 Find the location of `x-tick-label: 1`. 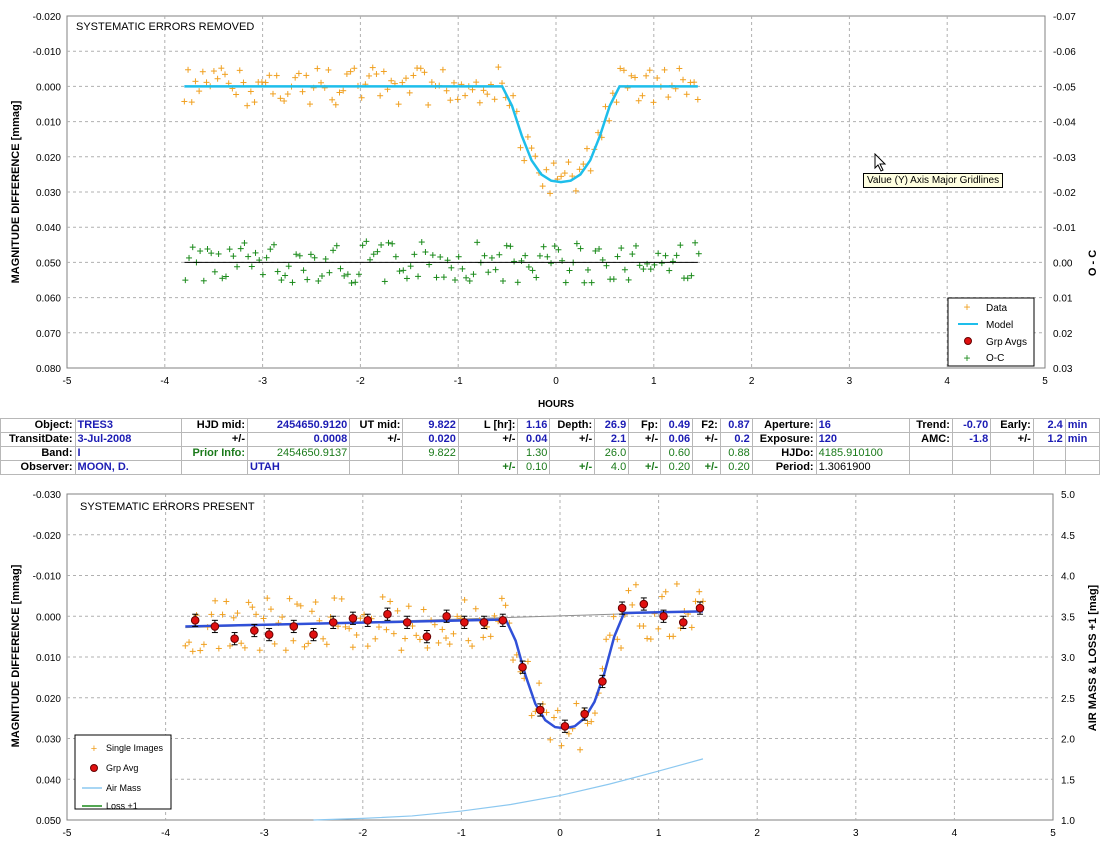

x-tick-label: 1 is located at coordinates (654, 381).